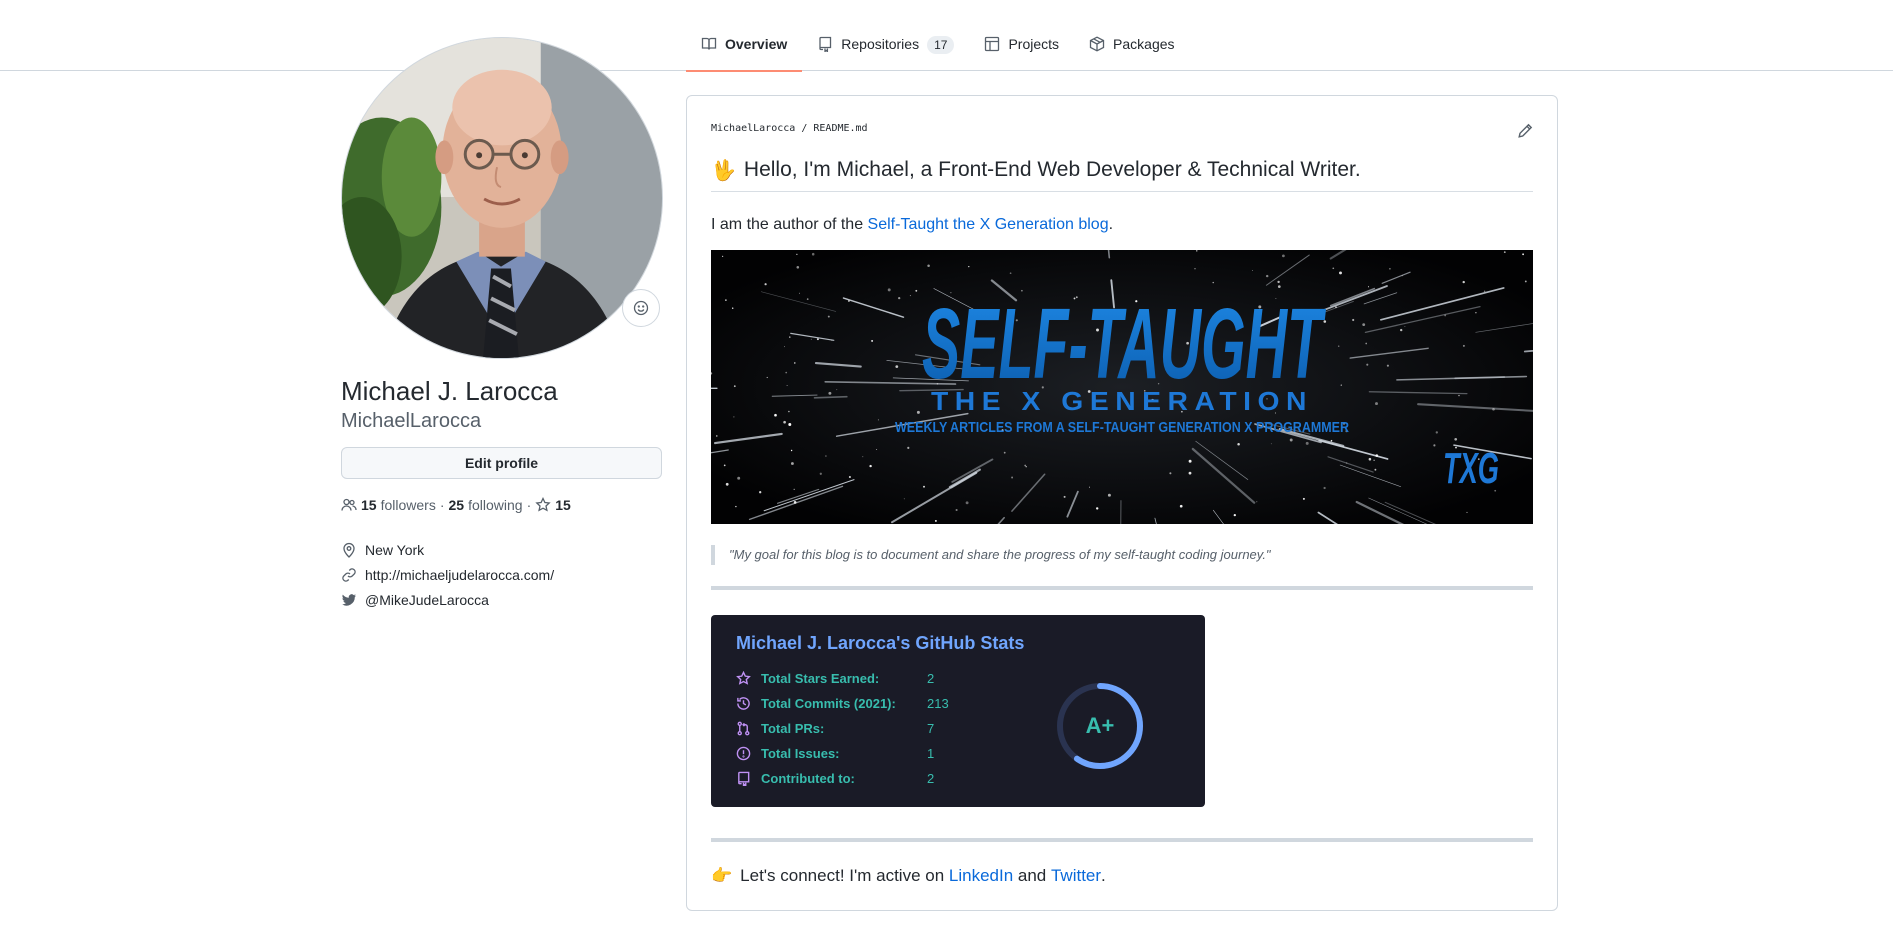 This screenshot has width=1893, height=937. I want to click on issue-icon, so click(743, 753).